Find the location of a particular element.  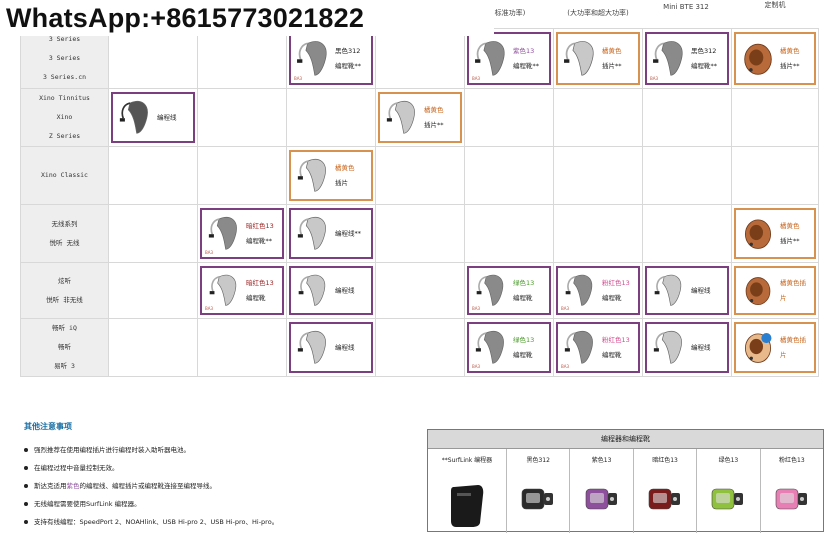

accessory-text-line: 黑色312 is located at coordinates (348, 50).